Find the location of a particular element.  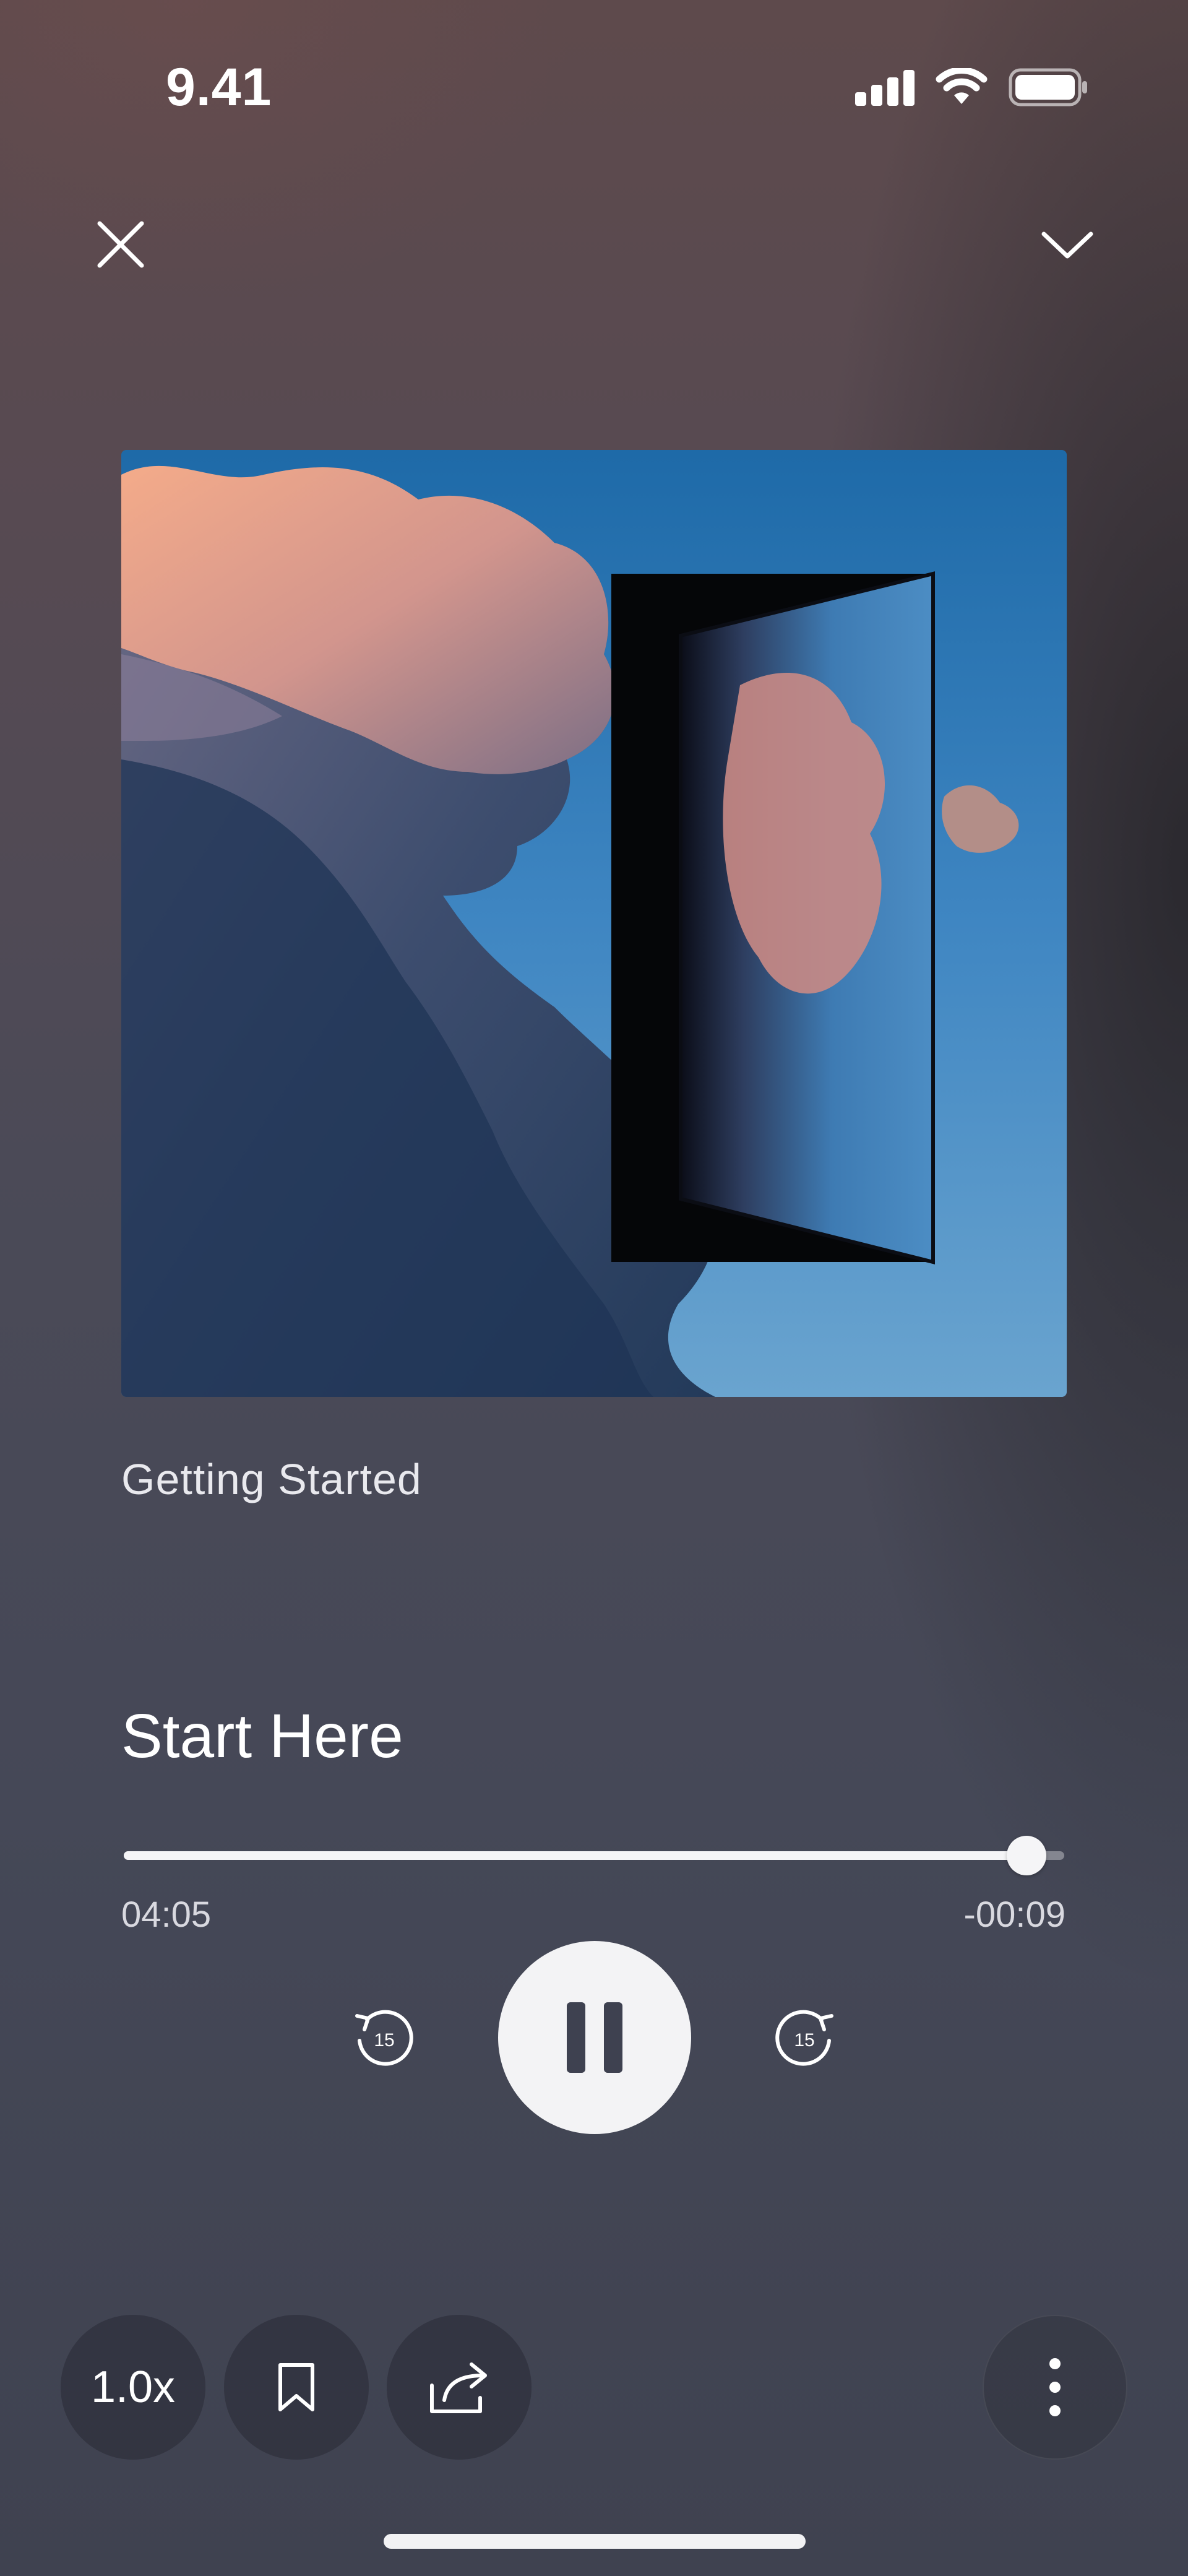

close-icon is located at coordinates (120, 244).